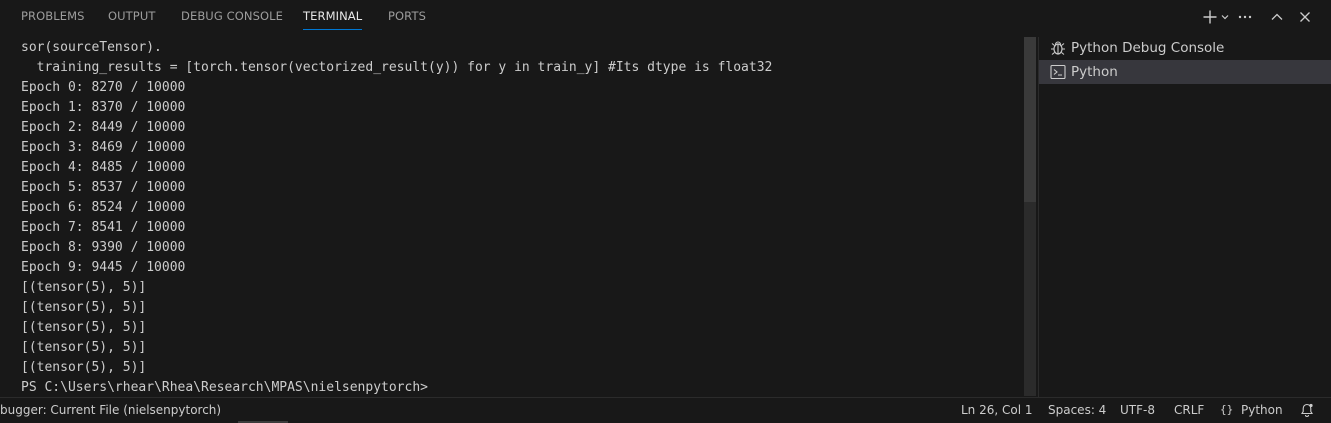  Describe the element at coordinates (1307, 412) in the screenshot. I see `bell-icon` at that location.